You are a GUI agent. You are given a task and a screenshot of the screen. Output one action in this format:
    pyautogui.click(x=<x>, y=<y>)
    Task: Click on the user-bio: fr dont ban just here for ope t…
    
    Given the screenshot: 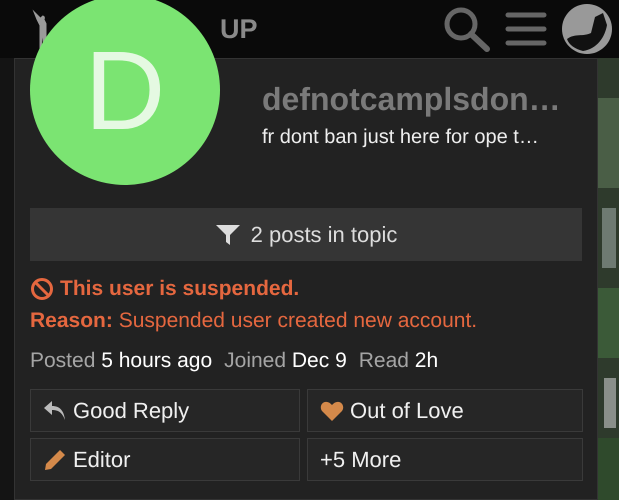 What is the action you would take?
    pyautogui.click(x=401, y=137)
    